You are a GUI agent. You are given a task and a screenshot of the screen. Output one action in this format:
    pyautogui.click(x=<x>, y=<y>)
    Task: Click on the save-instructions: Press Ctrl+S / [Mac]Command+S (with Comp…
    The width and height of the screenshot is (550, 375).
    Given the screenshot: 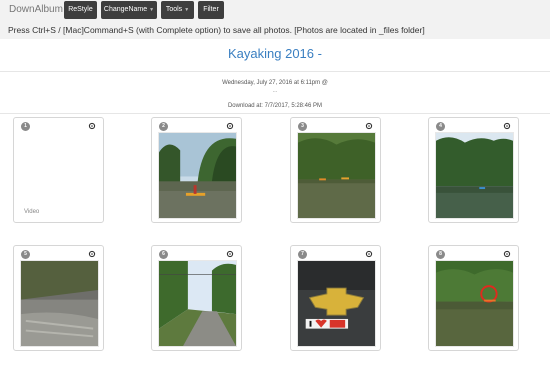 What is the action you would take?
    pyautogui.click(x=216, y=30)
    